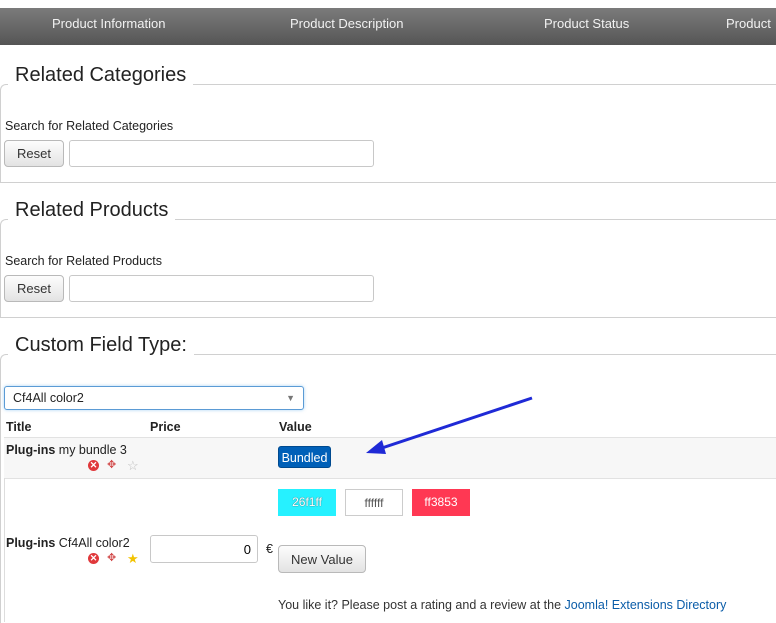  What do you see at coordinates (376, 447) in the screenshot?
I see `arrow-head` at bounding box center [376, 447].